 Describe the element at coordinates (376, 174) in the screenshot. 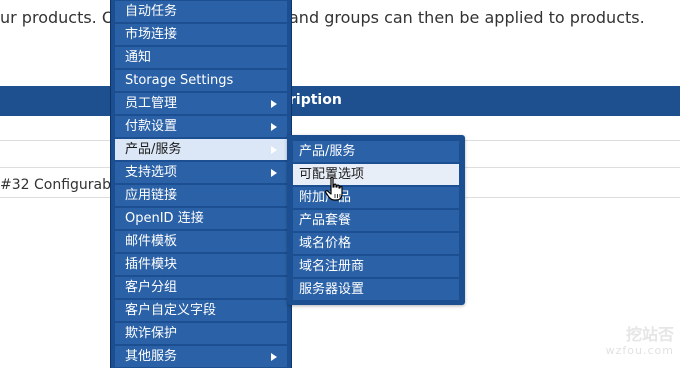

I see `submenu-item-configurable-options: 可配置选项` at that location.